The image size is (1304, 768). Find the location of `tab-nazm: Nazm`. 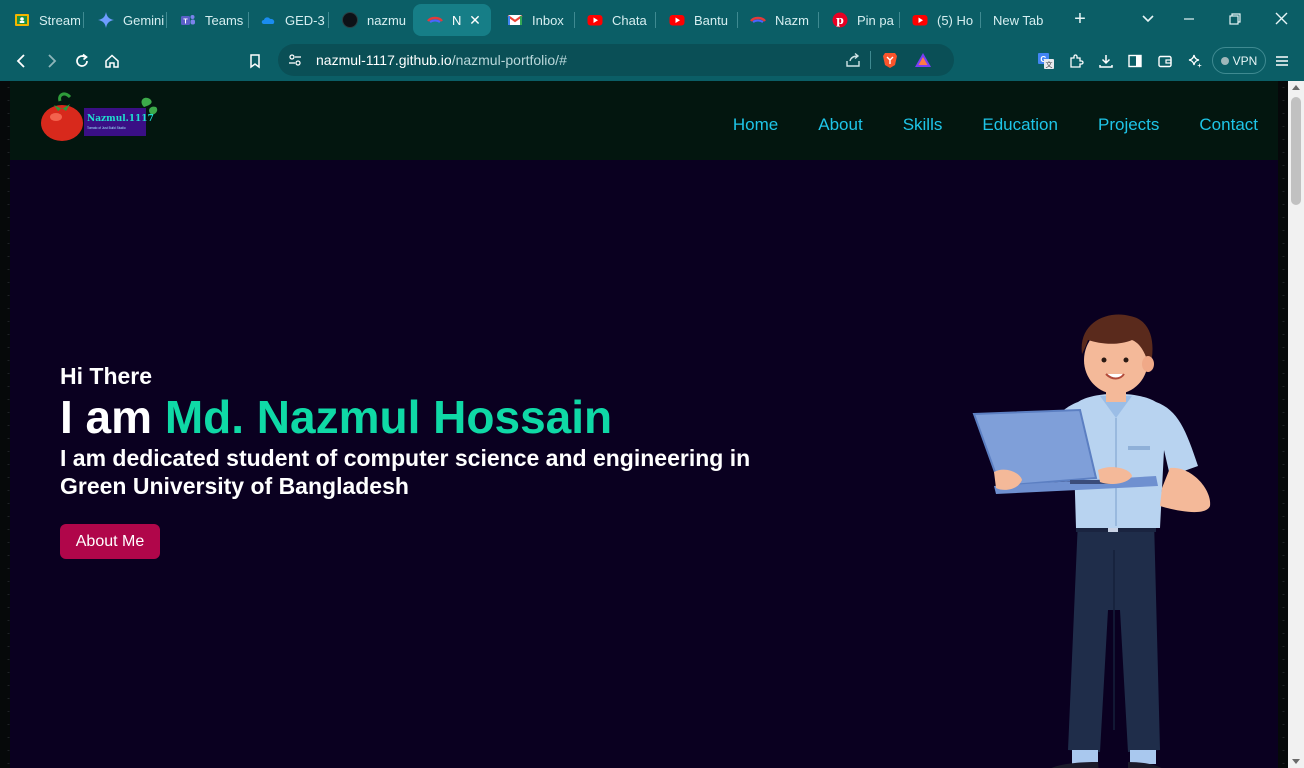

tab-nazm: Nazm is located at coordinates (776, 20).